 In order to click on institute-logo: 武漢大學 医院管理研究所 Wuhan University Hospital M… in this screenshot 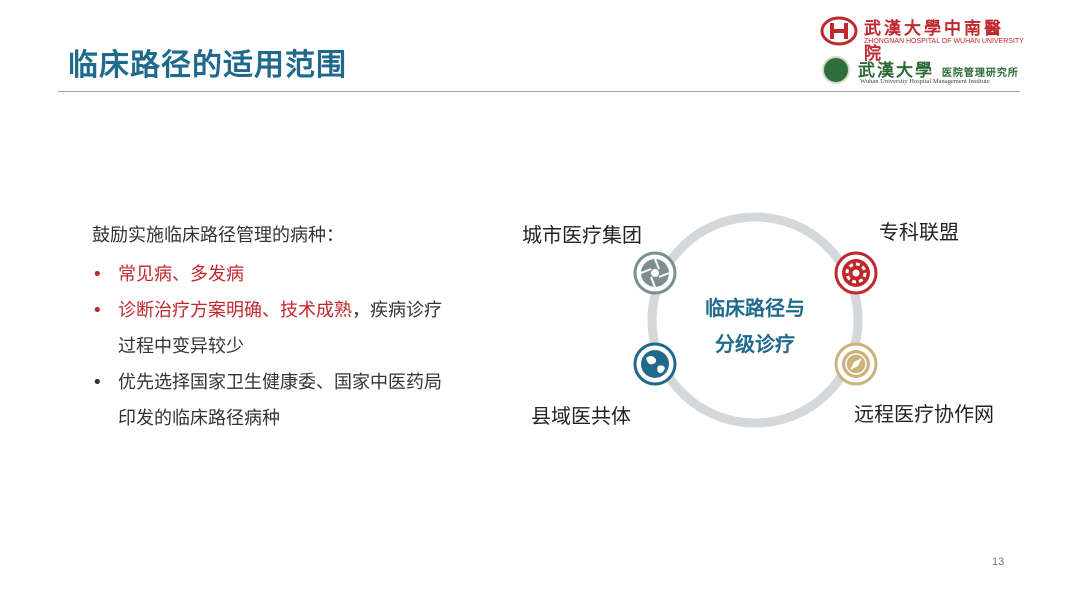, I will do `click(922, 72)`.